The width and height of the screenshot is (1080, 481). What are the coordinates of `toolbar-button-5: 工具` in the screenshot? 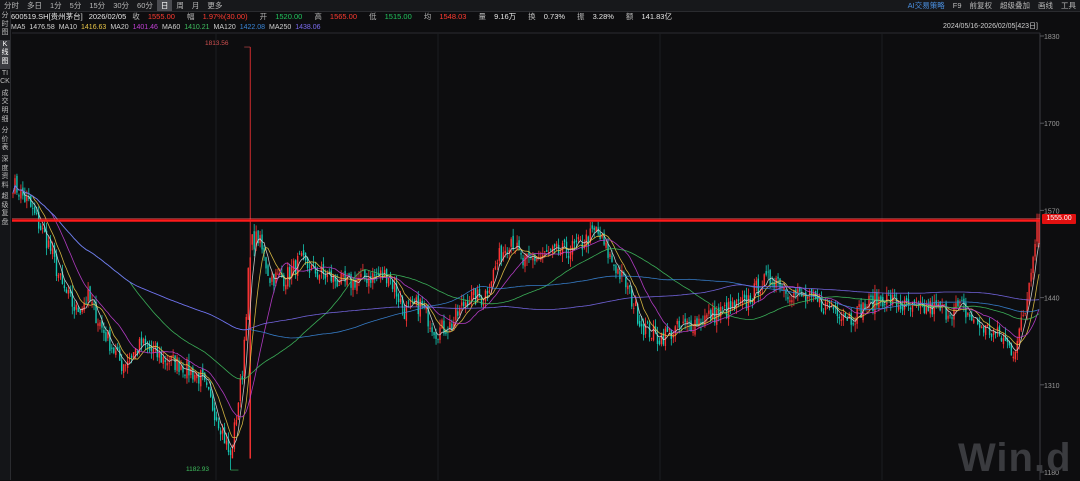 It's located at (1068, 5).